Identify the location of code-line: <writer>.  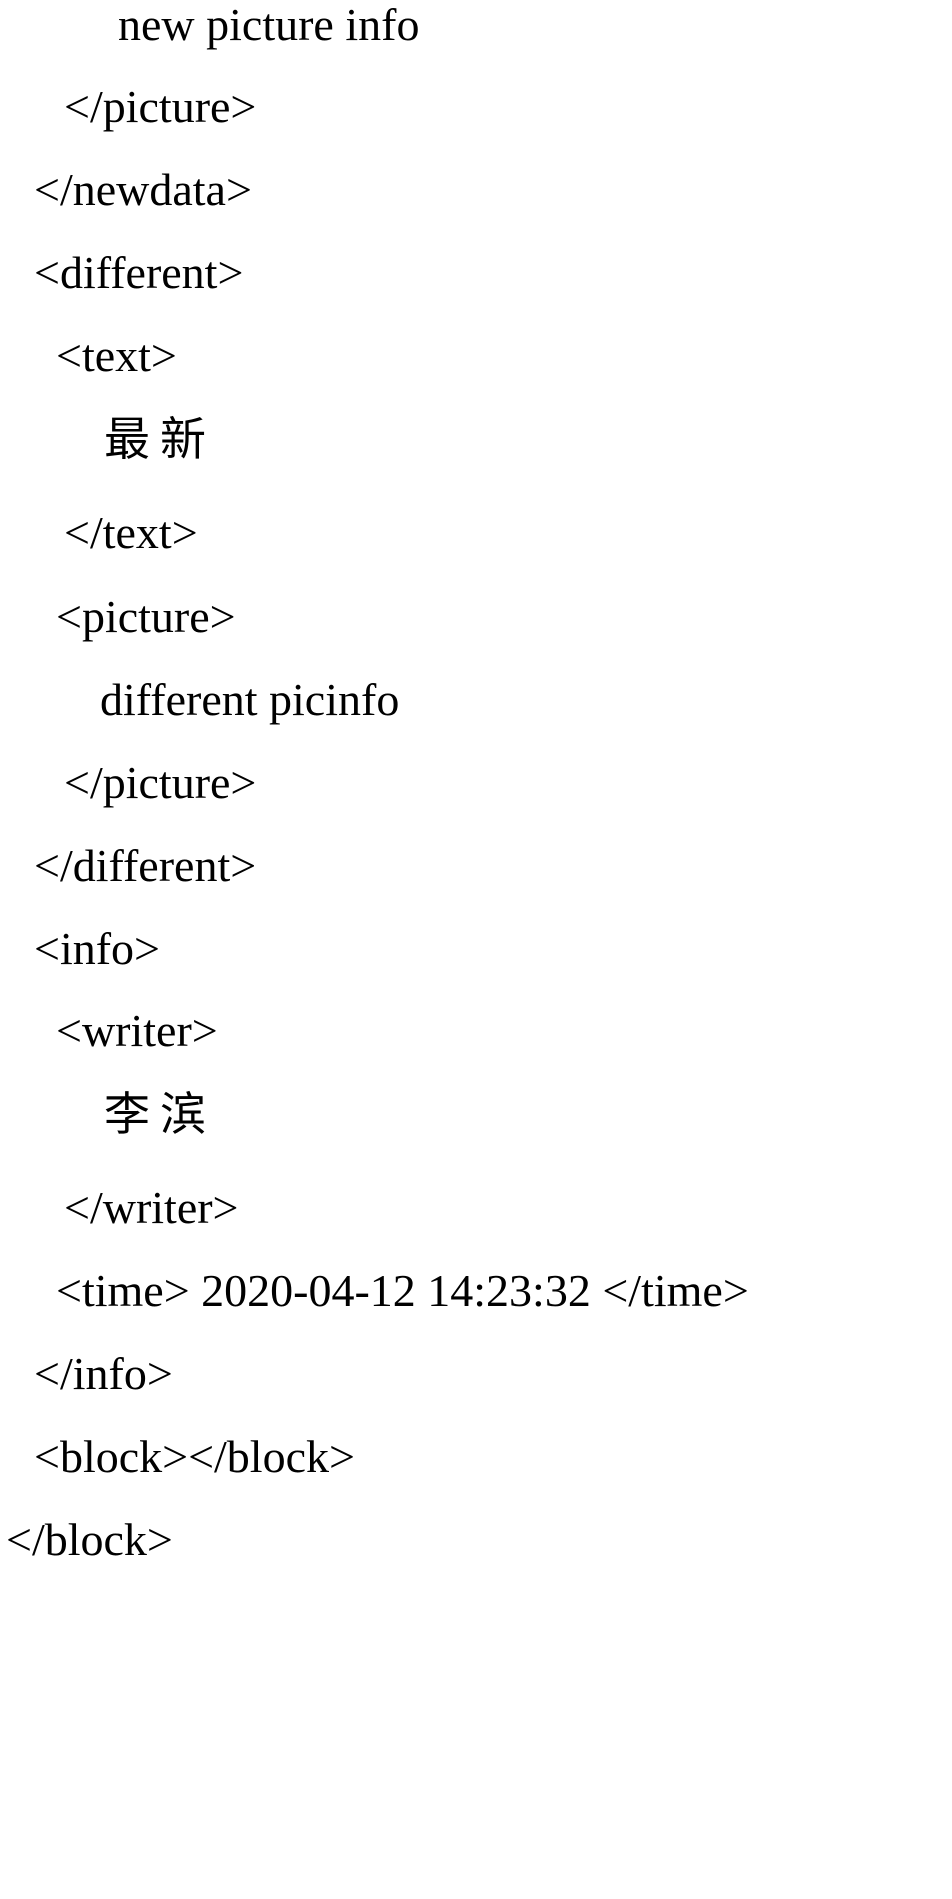
(137, 1030).